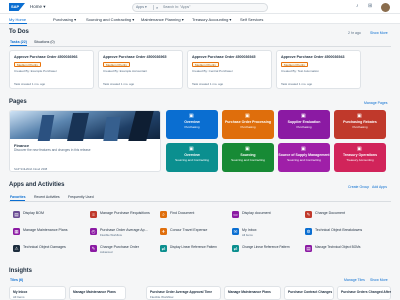 The height and width of the screenshot is (300, 400). Describe the element at coordinates (31, 169) in the screenshot. I see `hero-footer: SAP S/4HANA Cloud 2308` at that location.